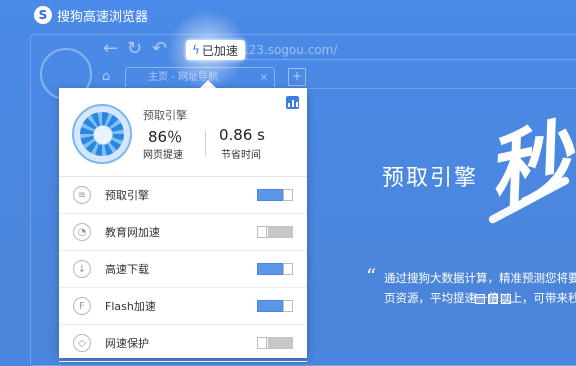 The height and width of the screenshot is (366, 576). What do you see at coordinates (163, 155) in the screenshot?
I see `speedup-label: 网页提速` at bounding box center [163, 155].